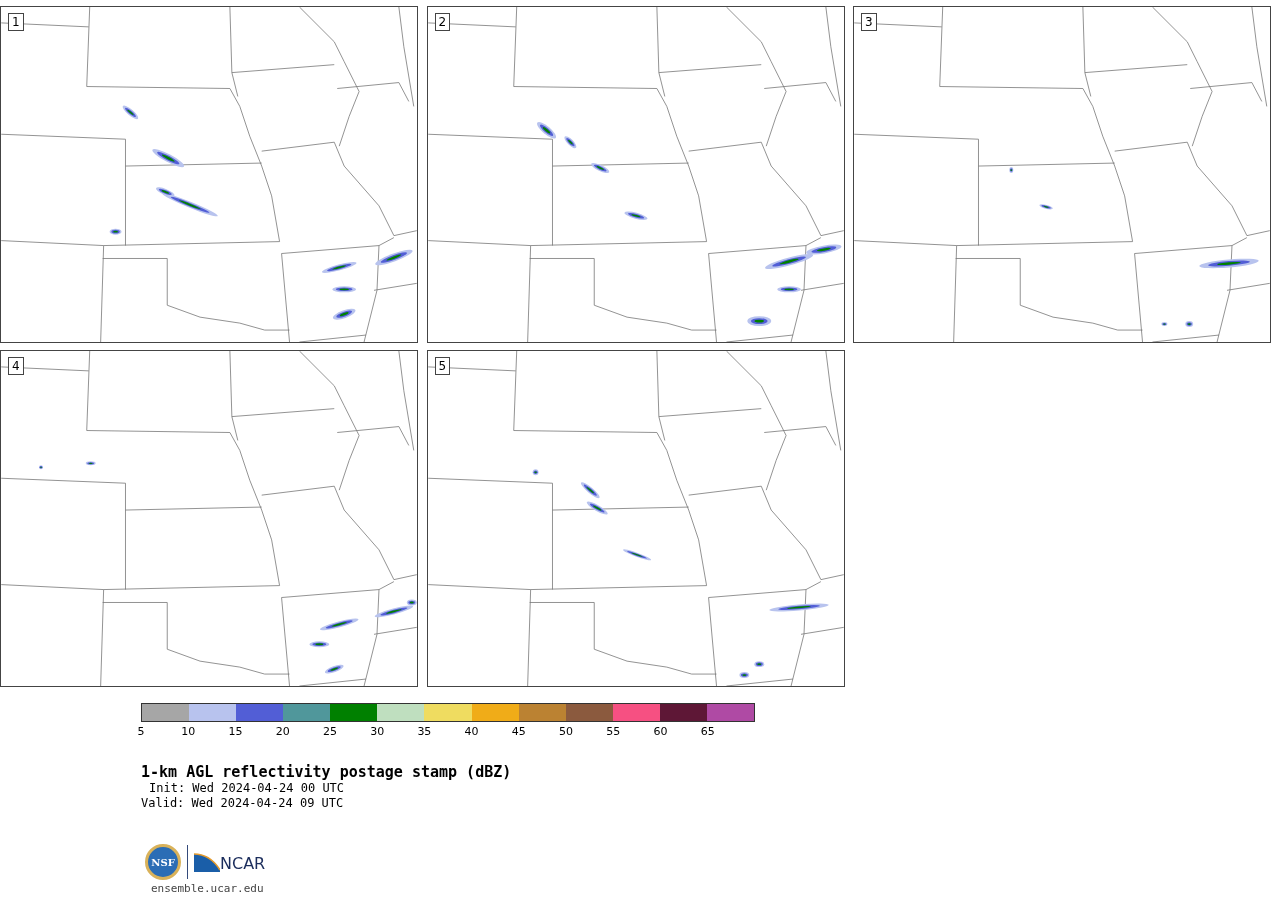  What do you see at coordinates (424, 731) in the screenshot?
I see `tick-label: 35` at bounding box center [424, 731].